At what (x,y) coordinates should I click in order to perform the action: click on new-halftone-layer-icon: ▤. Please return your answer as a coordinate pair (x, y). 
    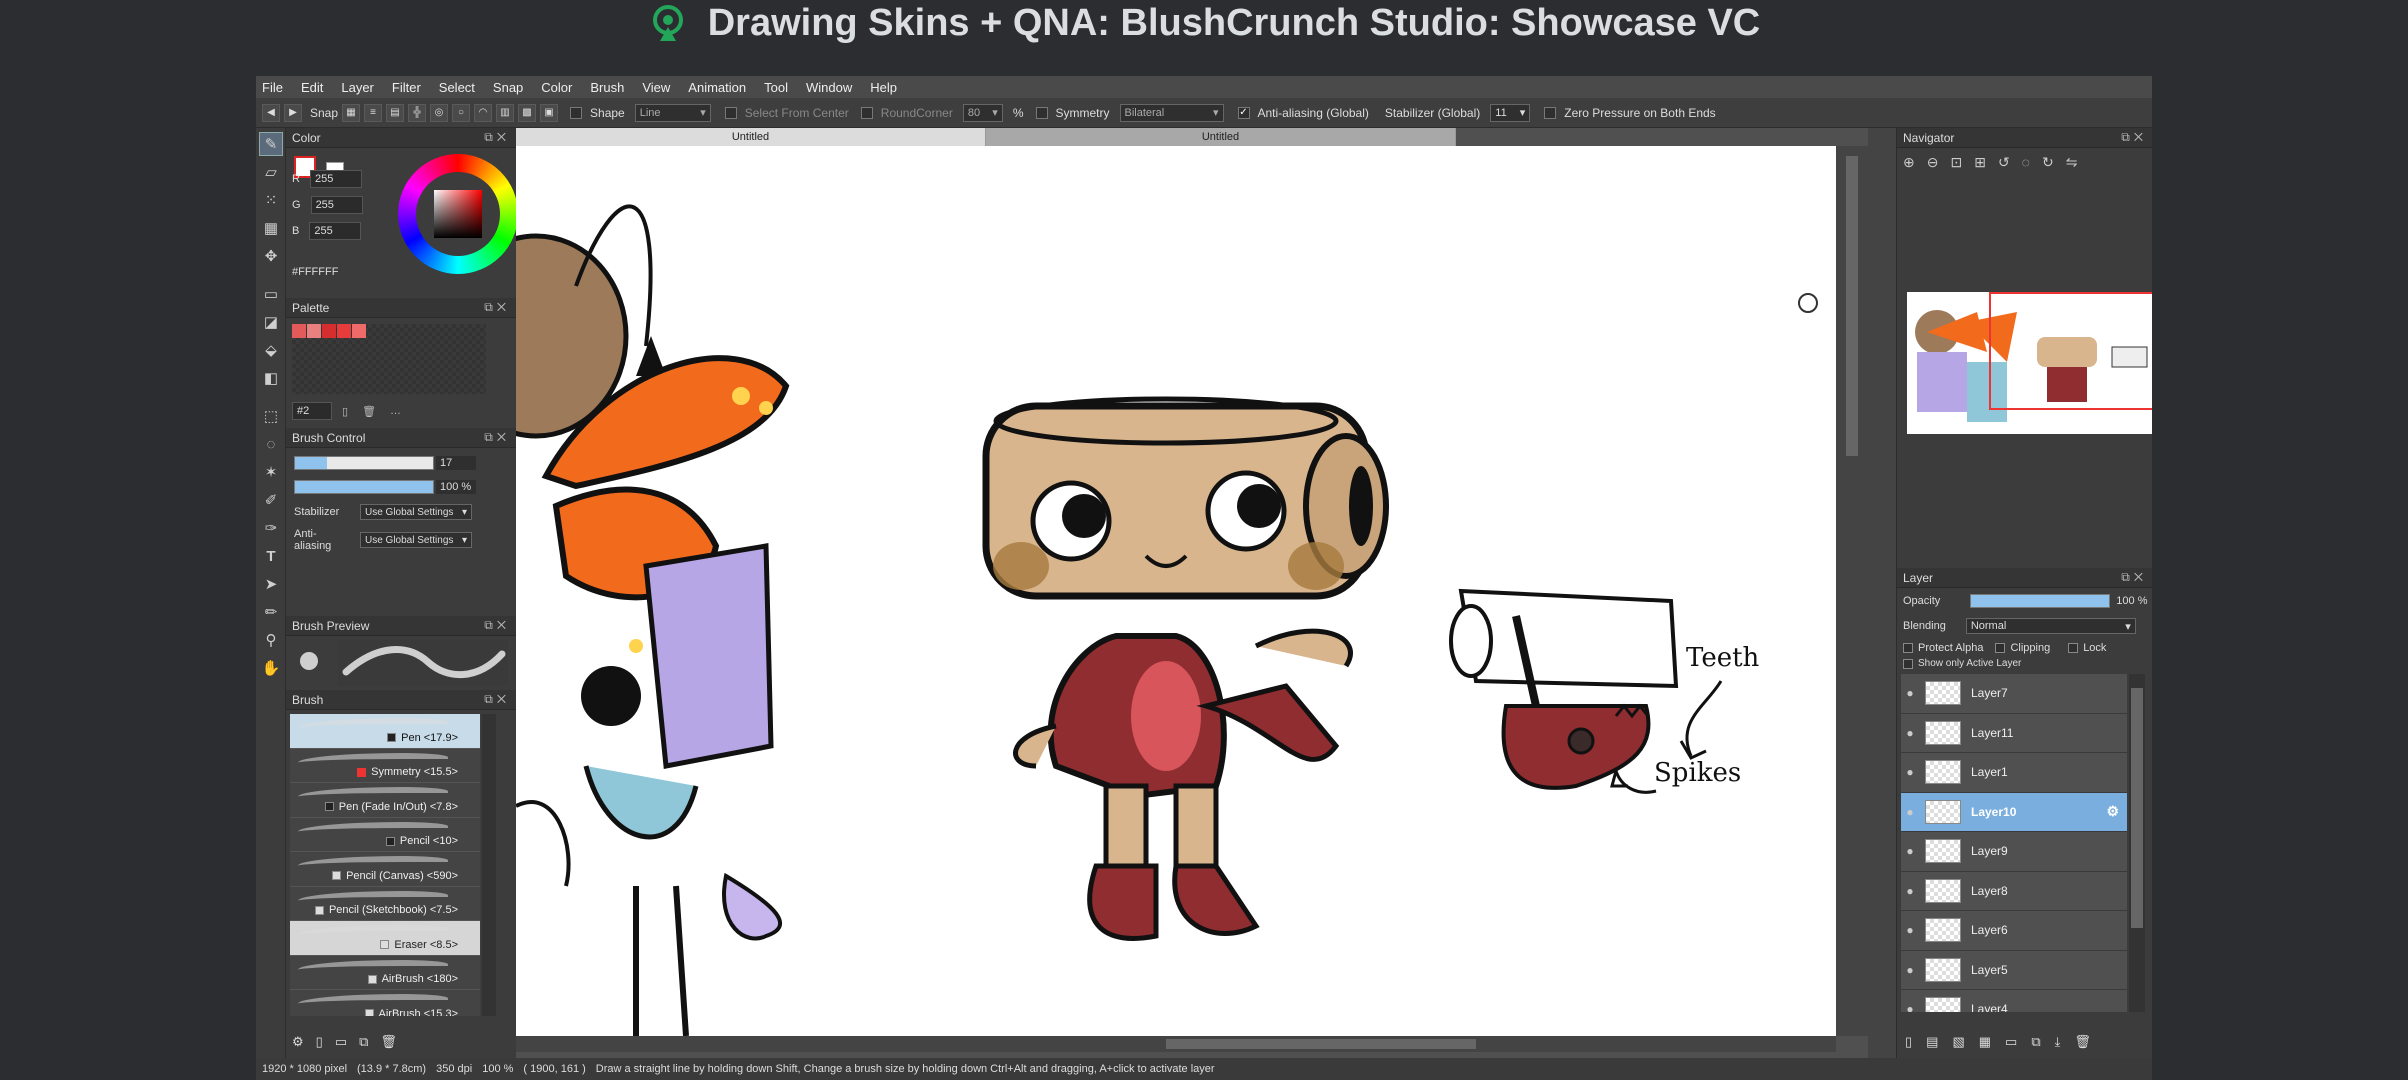
    Looking at the image, I should click on (1932, 1042).